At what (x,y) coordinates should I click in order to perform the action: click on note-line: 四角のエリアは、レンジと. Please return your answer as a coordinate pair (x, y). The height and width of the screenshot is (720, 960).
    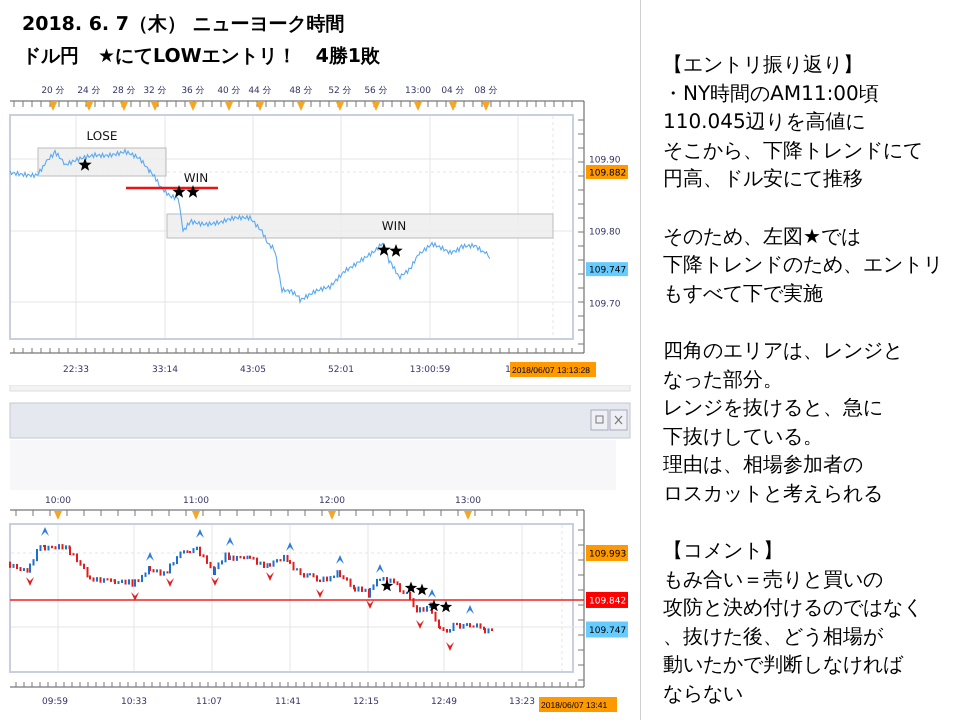
    Looking at the image, I should click on (783, 350).